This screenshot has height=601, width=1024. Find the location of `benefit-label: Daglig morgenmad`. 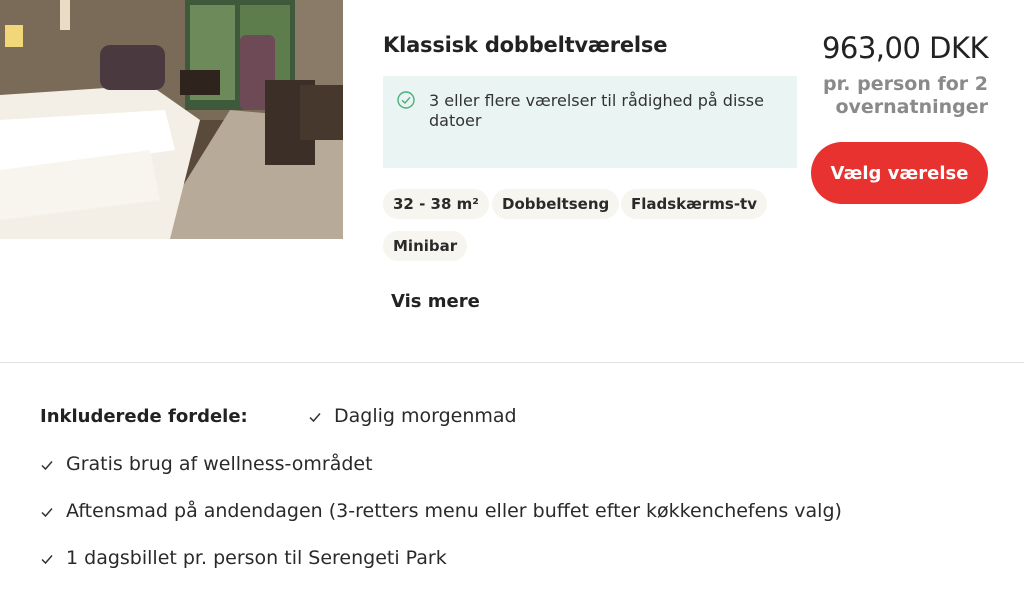

benefit-label: Daglig morgenmad is located at coordinates (425, 416).